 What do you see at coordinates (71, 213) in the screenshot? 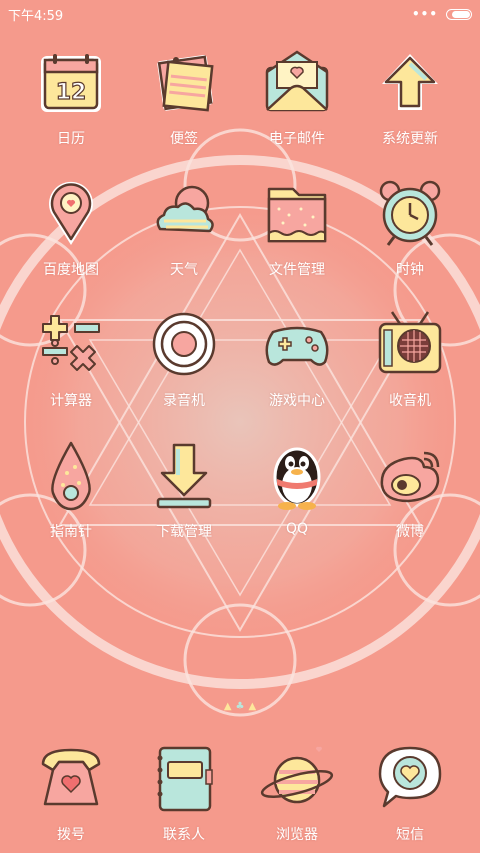
I see `map-pin-icon` at bounding box center [71, 213].